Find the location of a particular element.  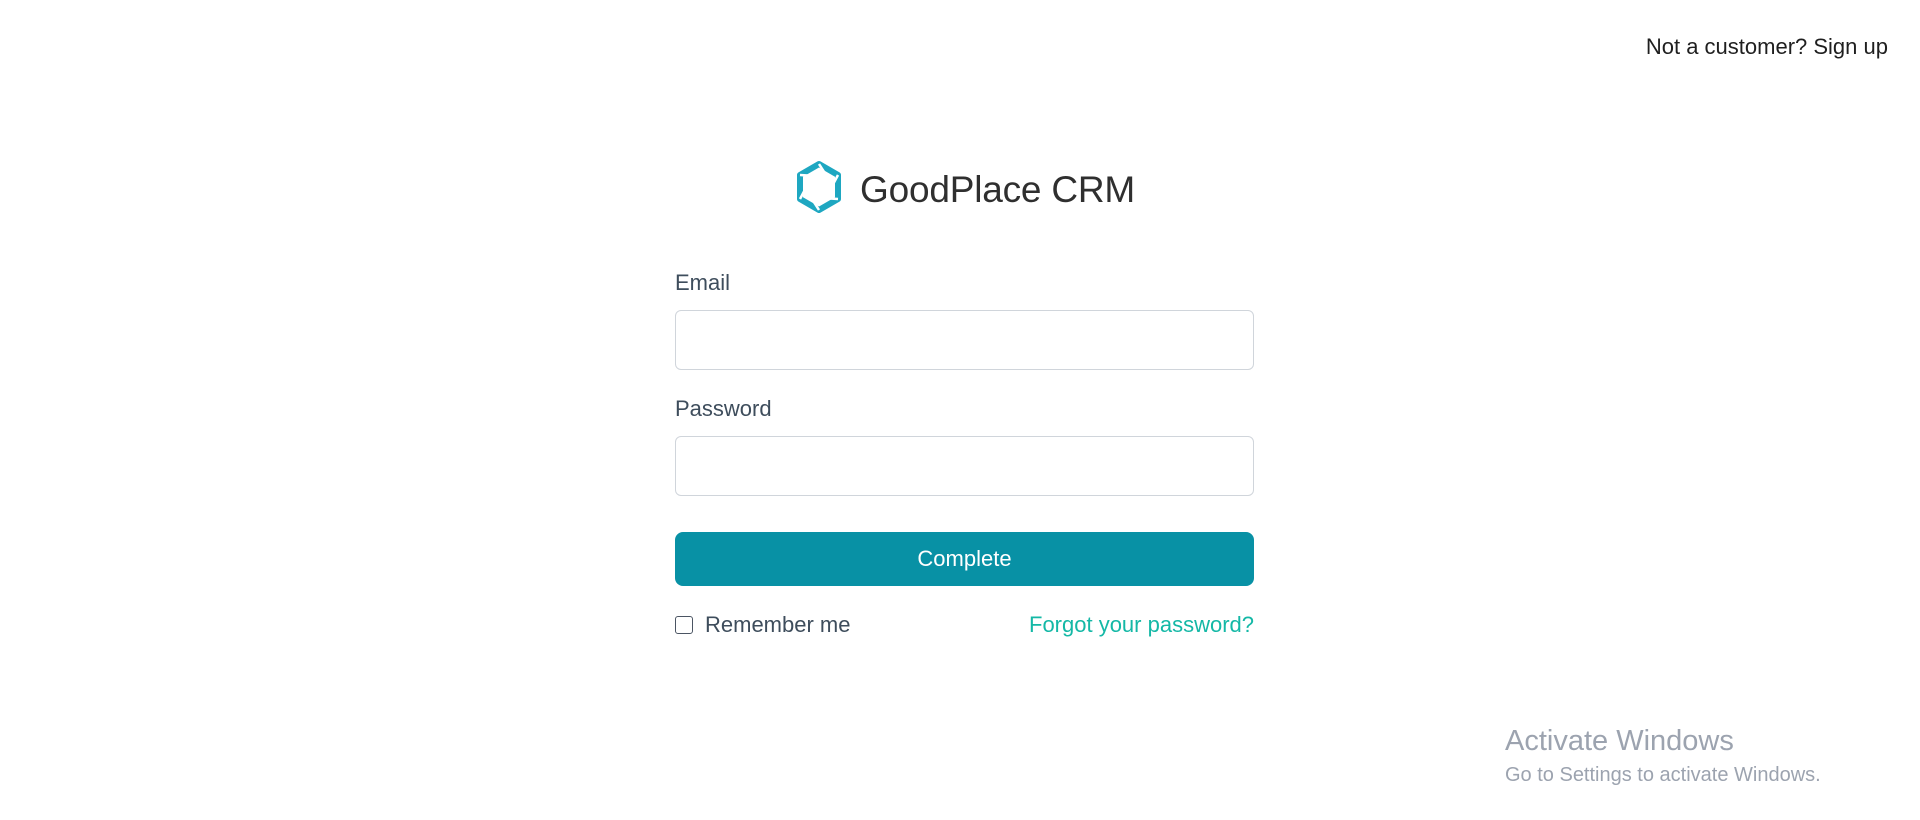

watermark-subtitle: Go to Settings to activate Windows. is located at coordinates (1663, 775).